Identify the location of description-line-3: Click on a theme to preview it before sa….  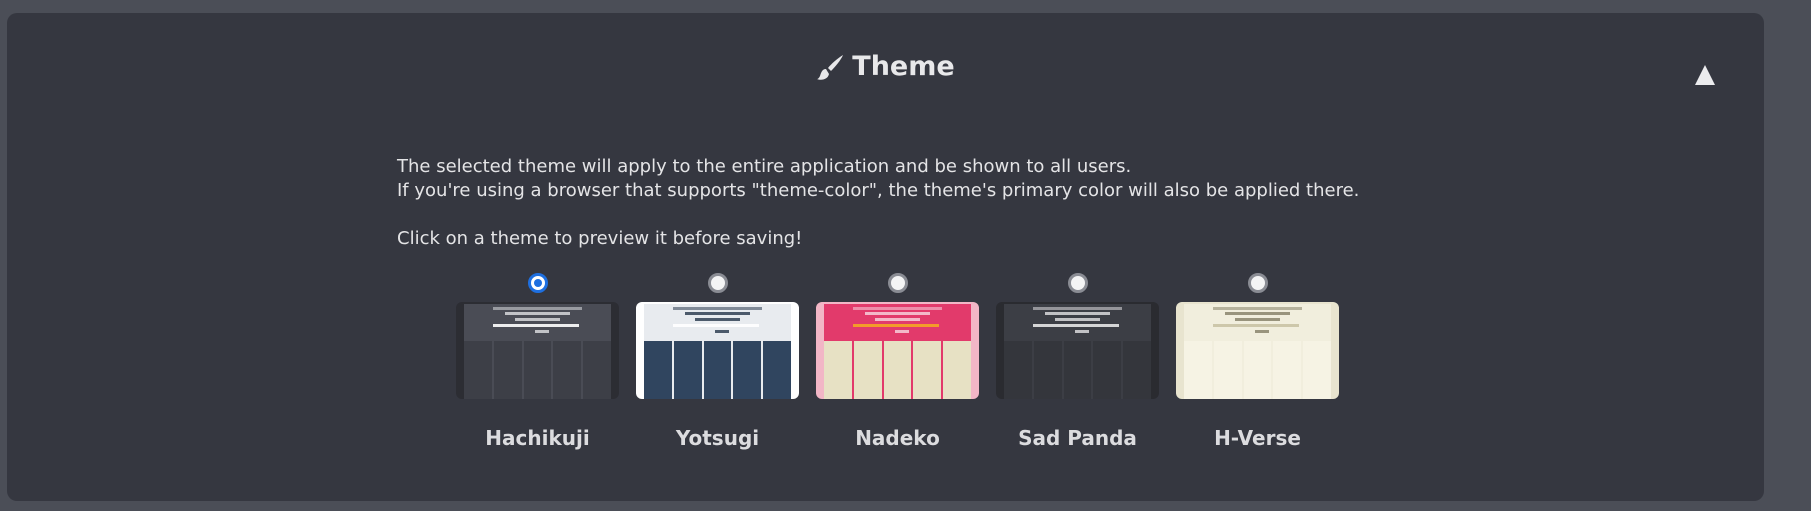
(600, 238).